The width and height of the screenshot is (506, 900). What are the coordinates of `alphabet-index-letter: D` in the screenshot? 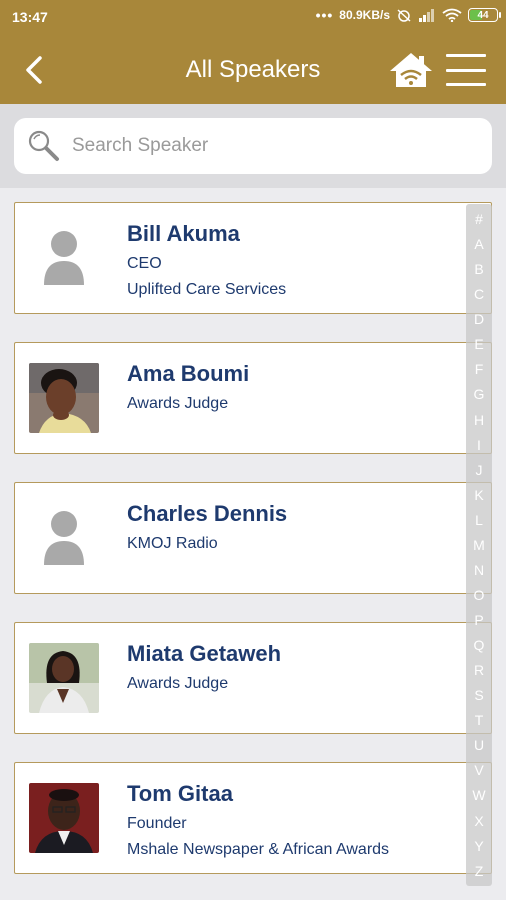 It's located at (479, 319).